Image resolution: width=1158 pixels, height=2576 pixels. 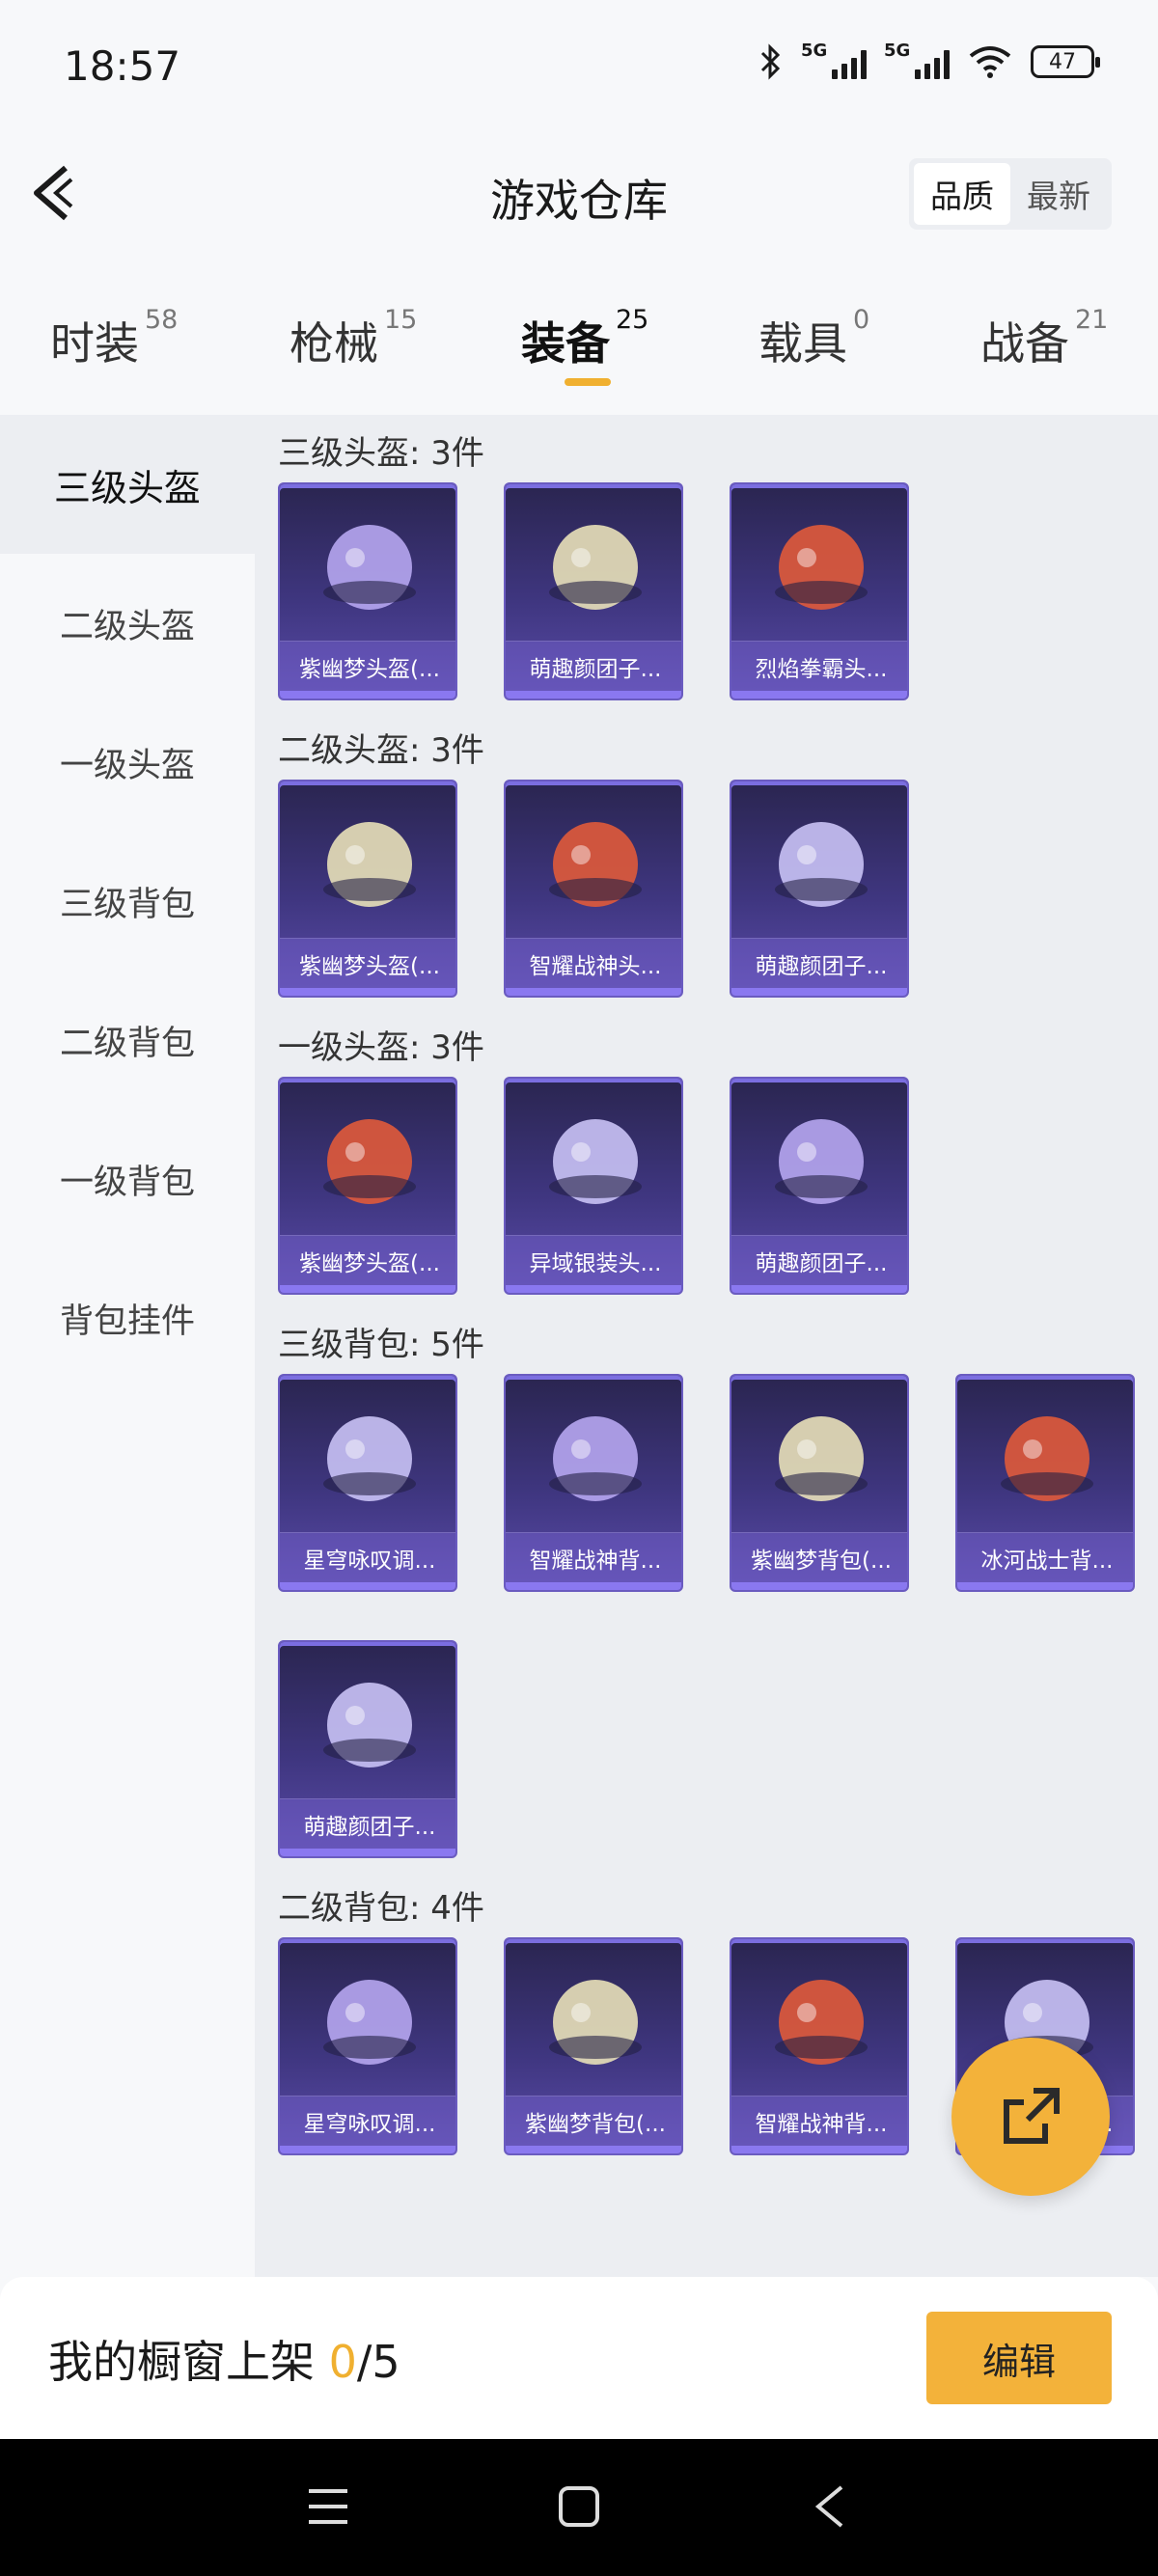 I want to click on section-title: 三级背包: 5件, so click(x=381, y=1345).